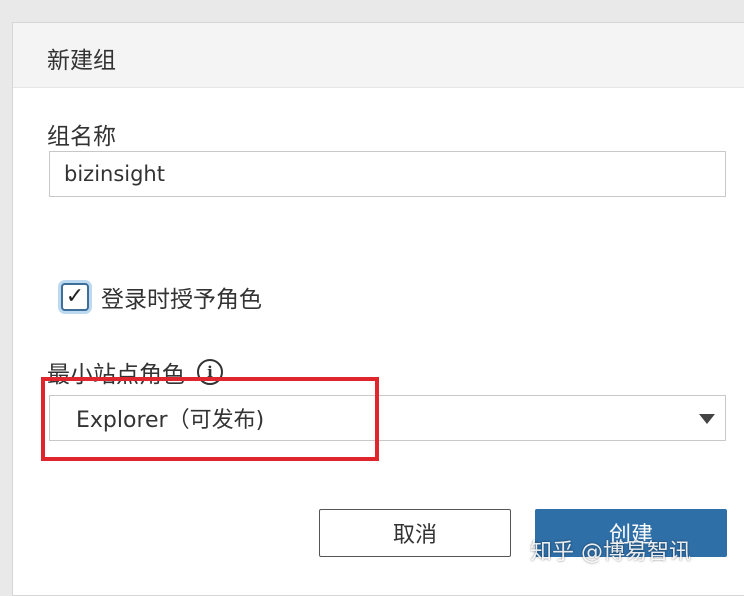 The width and height of the screenshot is (744, 596). I want to click on checkmark-icon: ✓, so click(75, 296).